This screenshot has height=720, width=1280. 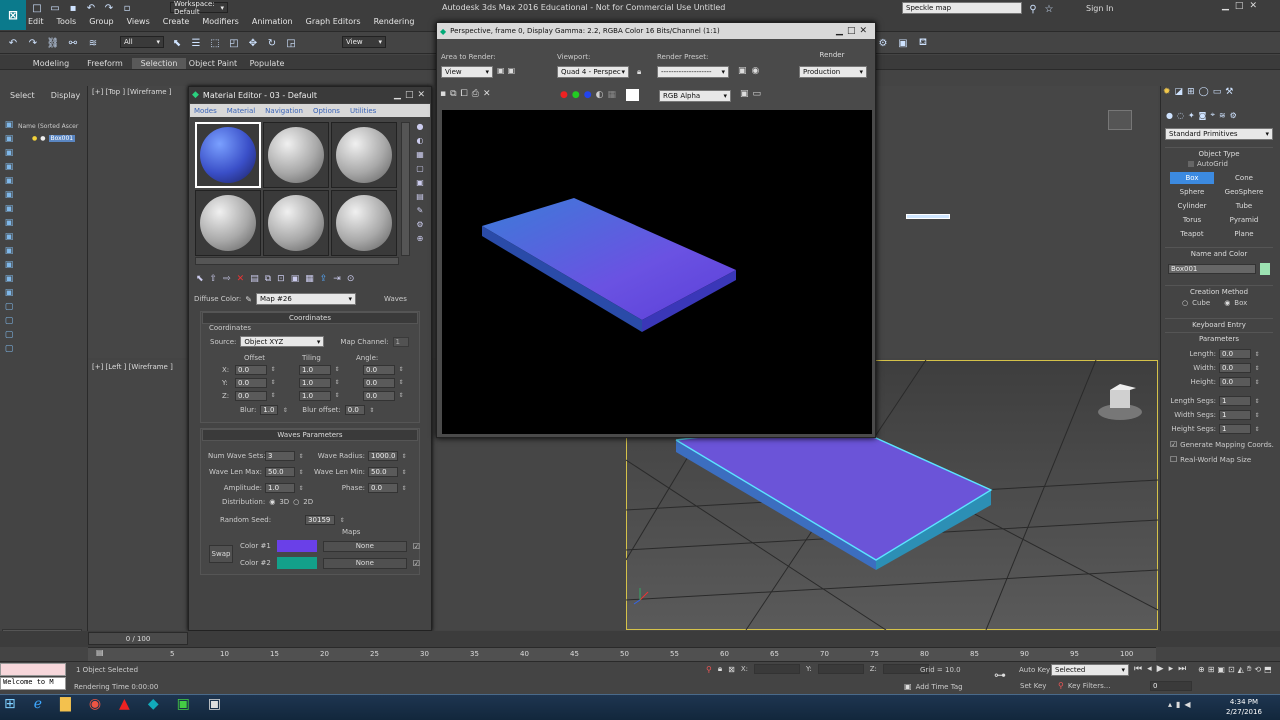 What do you see at coordinates (1049, 9) in the screenshot?
I see `star-icon: ☆` at bounding box center [1049, 9].